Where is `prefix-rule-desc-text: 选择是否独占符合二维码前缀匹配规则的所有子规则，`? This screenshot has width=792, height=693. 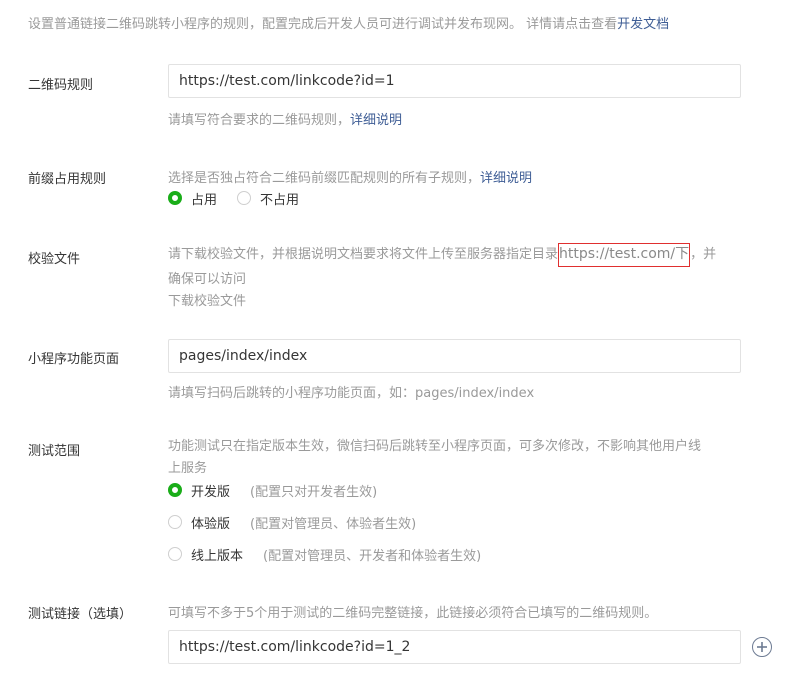
prefix-rule-desc-text: 选择是否独占符合二维码前缀匹配规则的所有子规则， is located at coordinates (324, 178).